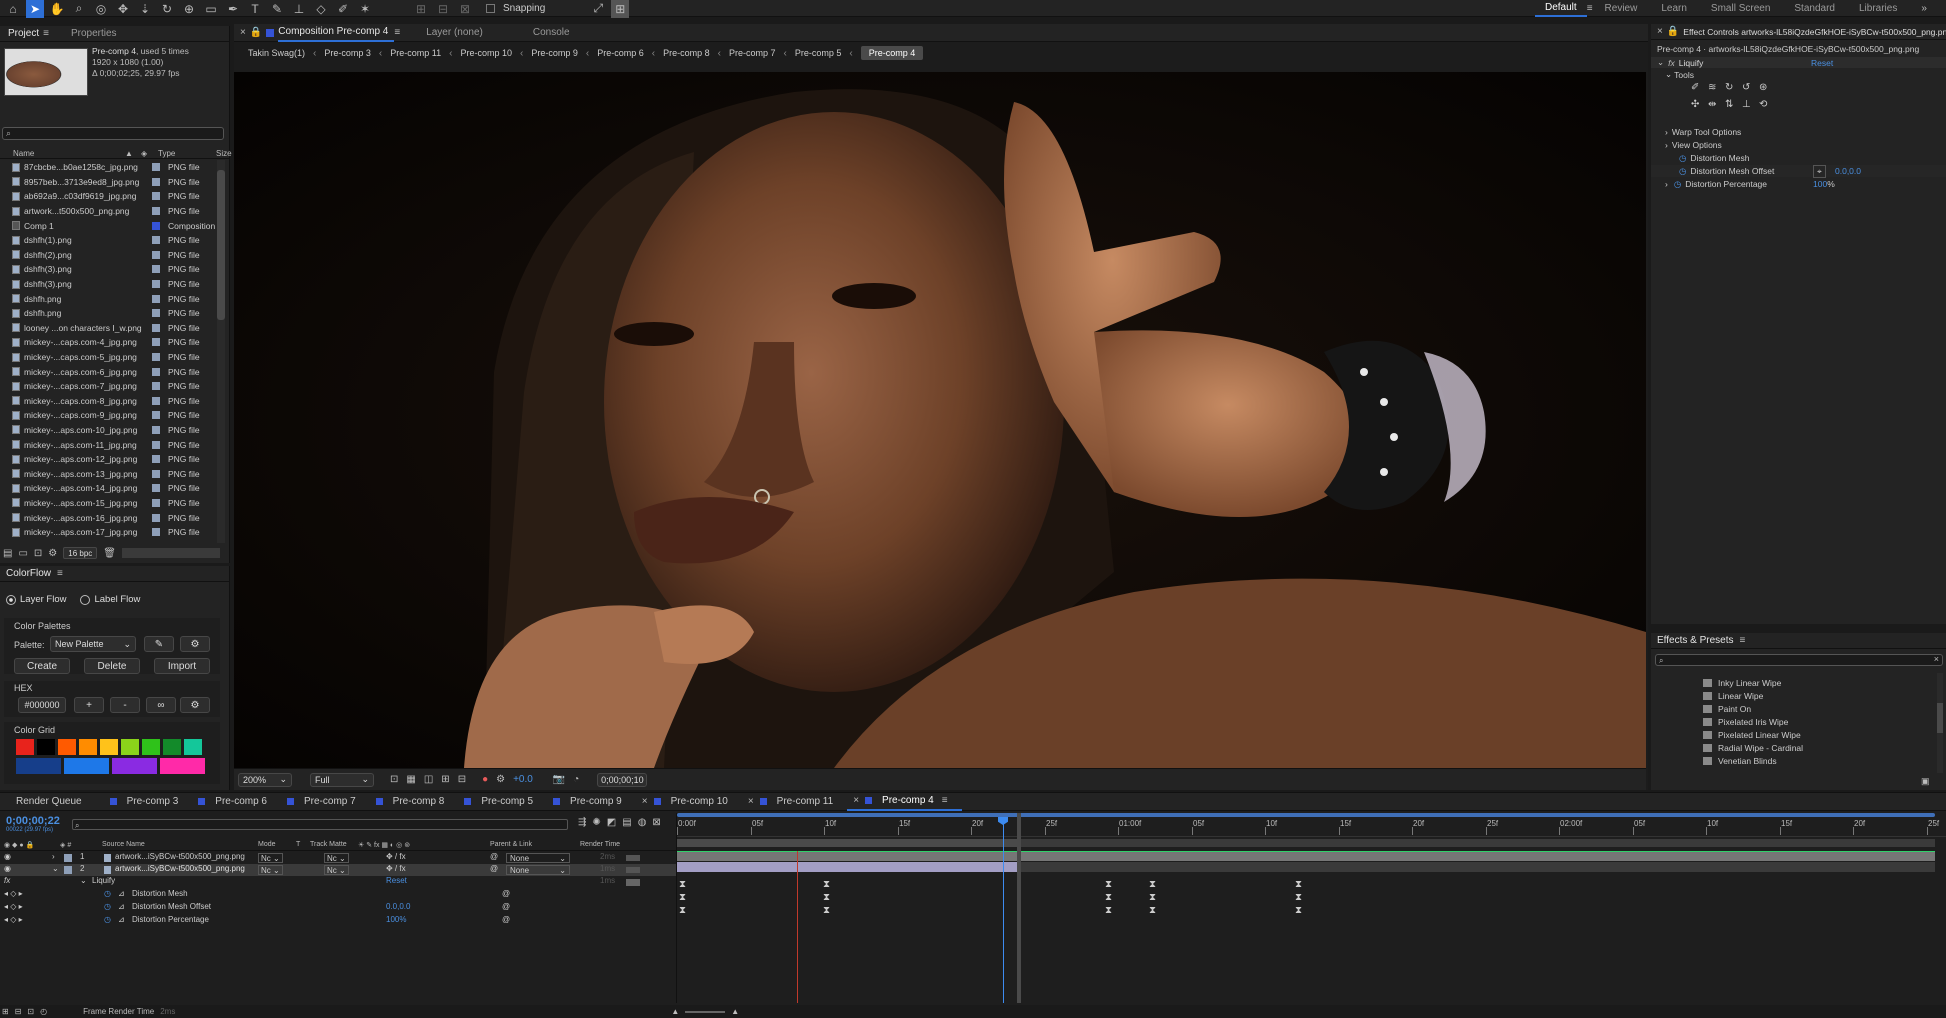 The image size is (1946, 1018). Describe the element at coordinates (486, 53) in the screenshot. I see `breadcrumb-item: Pre-comp 10` at that location.